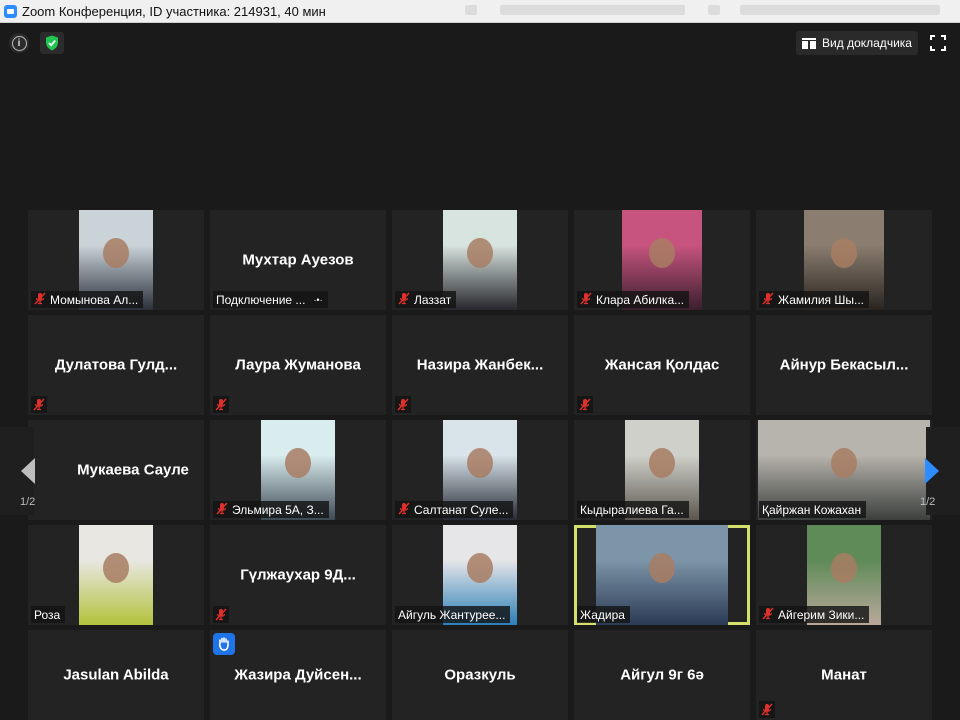 The width and height of the screenshot is (960, 720). I want to click on participant-tile: Мухтар Ауезов Подключение ... ·•·, so click(298, 260).